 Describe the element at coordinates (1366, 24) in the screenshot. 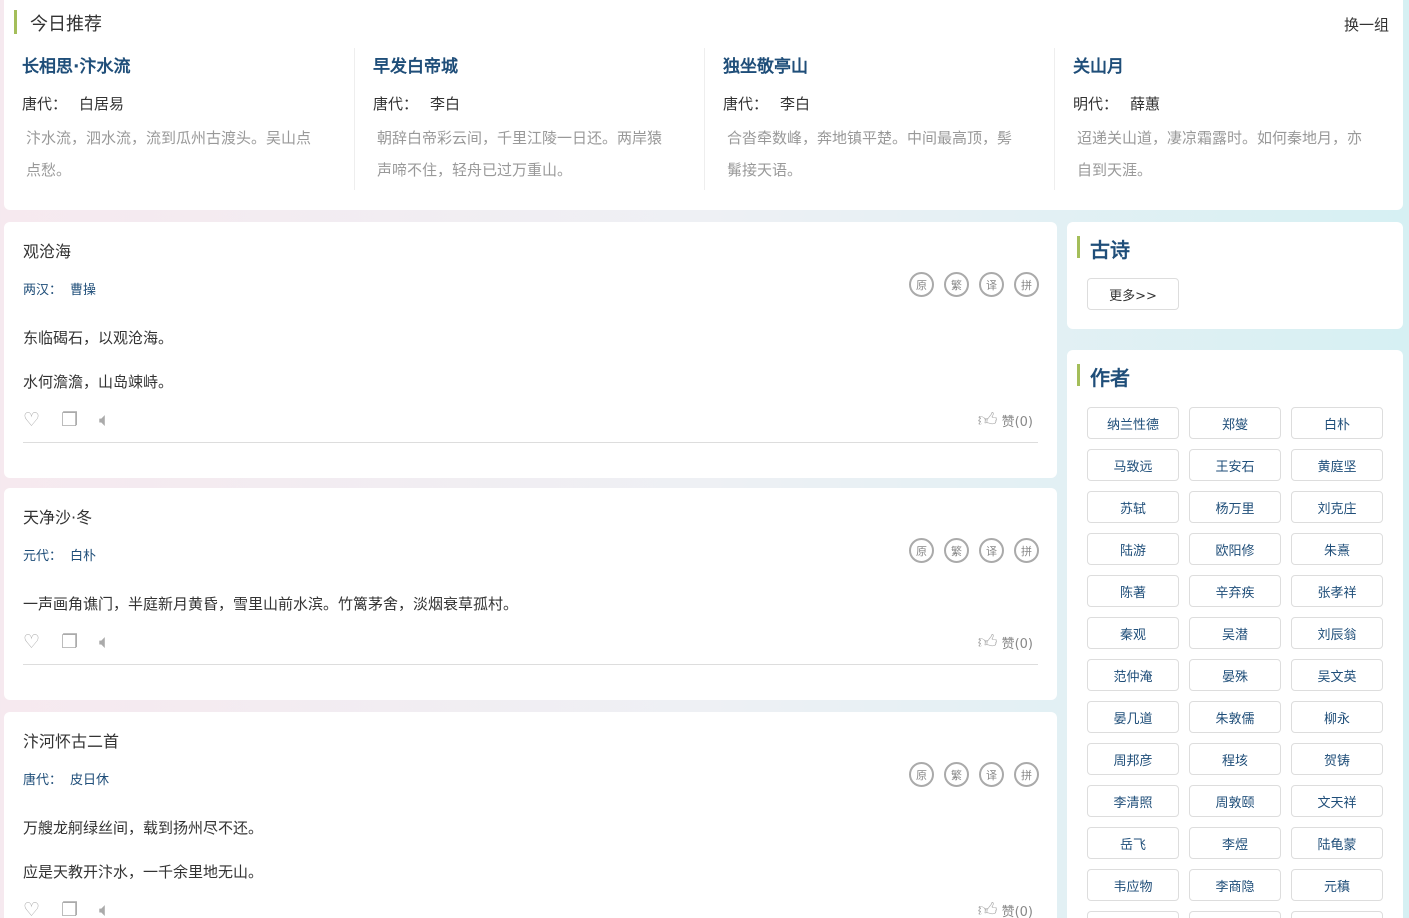

I see `change-group-button: 换一组` at that location.